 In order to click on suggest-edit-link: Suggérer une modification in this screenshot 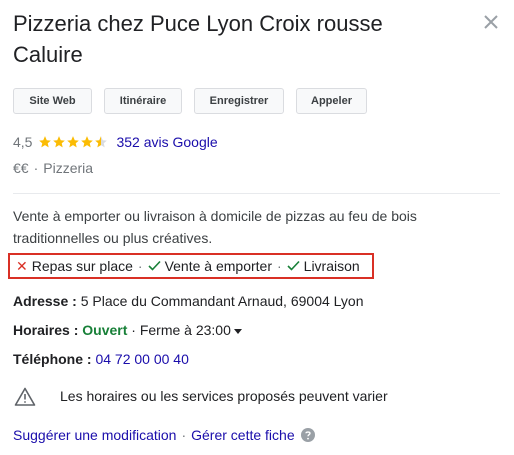, I will do `click(94, 435)`.